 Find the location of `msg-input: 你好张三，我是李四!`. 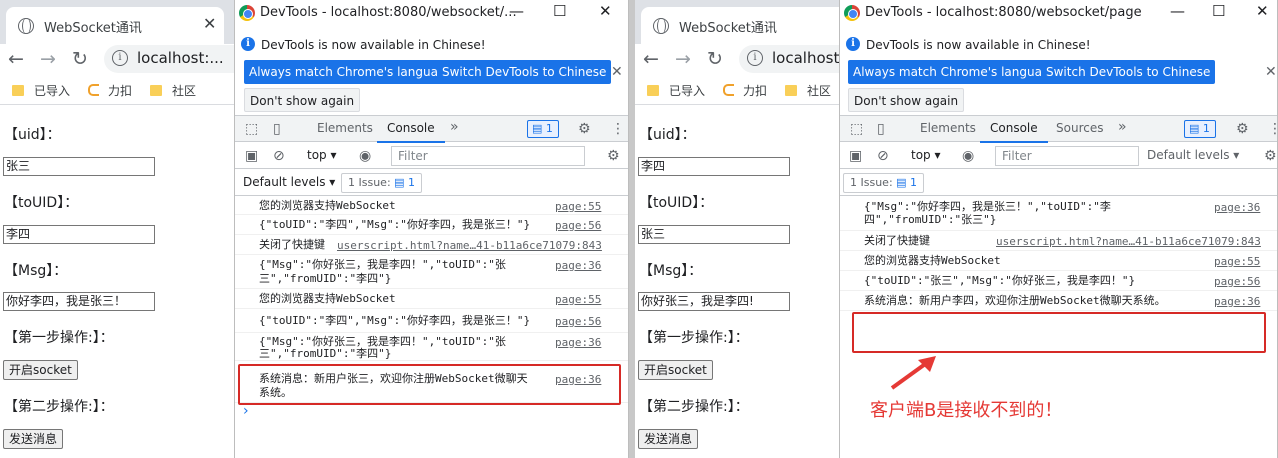

msg-input: 你好张三，我是李四! is located at coordinates (714, 301).